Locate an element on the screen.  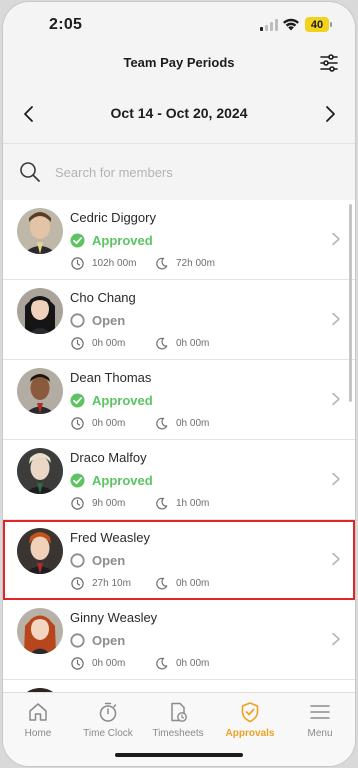
search-icon is located at coordinates (30, 172).